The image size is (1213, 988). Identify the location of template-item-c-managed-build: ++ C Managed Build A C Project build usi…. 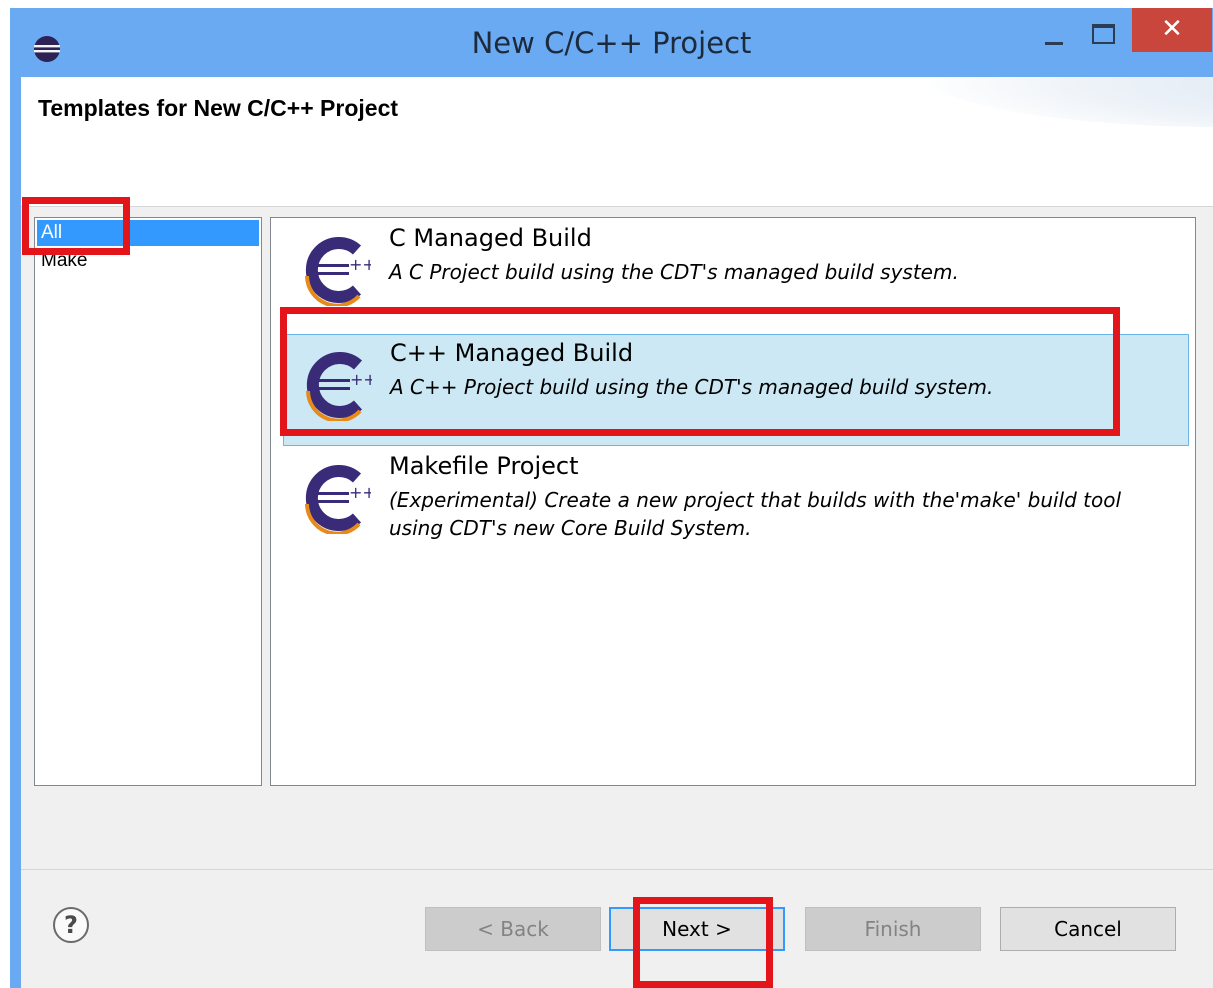
(736, 276).